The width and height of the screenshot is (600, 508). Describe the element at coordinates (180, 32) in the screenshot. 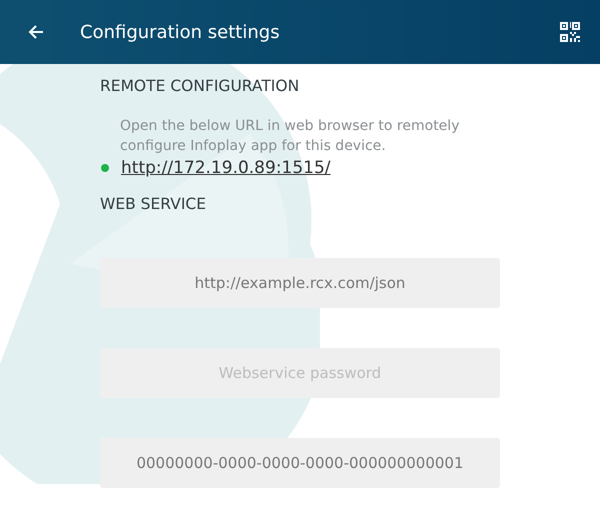

I see `screen-title: Configuration settings` at that location.